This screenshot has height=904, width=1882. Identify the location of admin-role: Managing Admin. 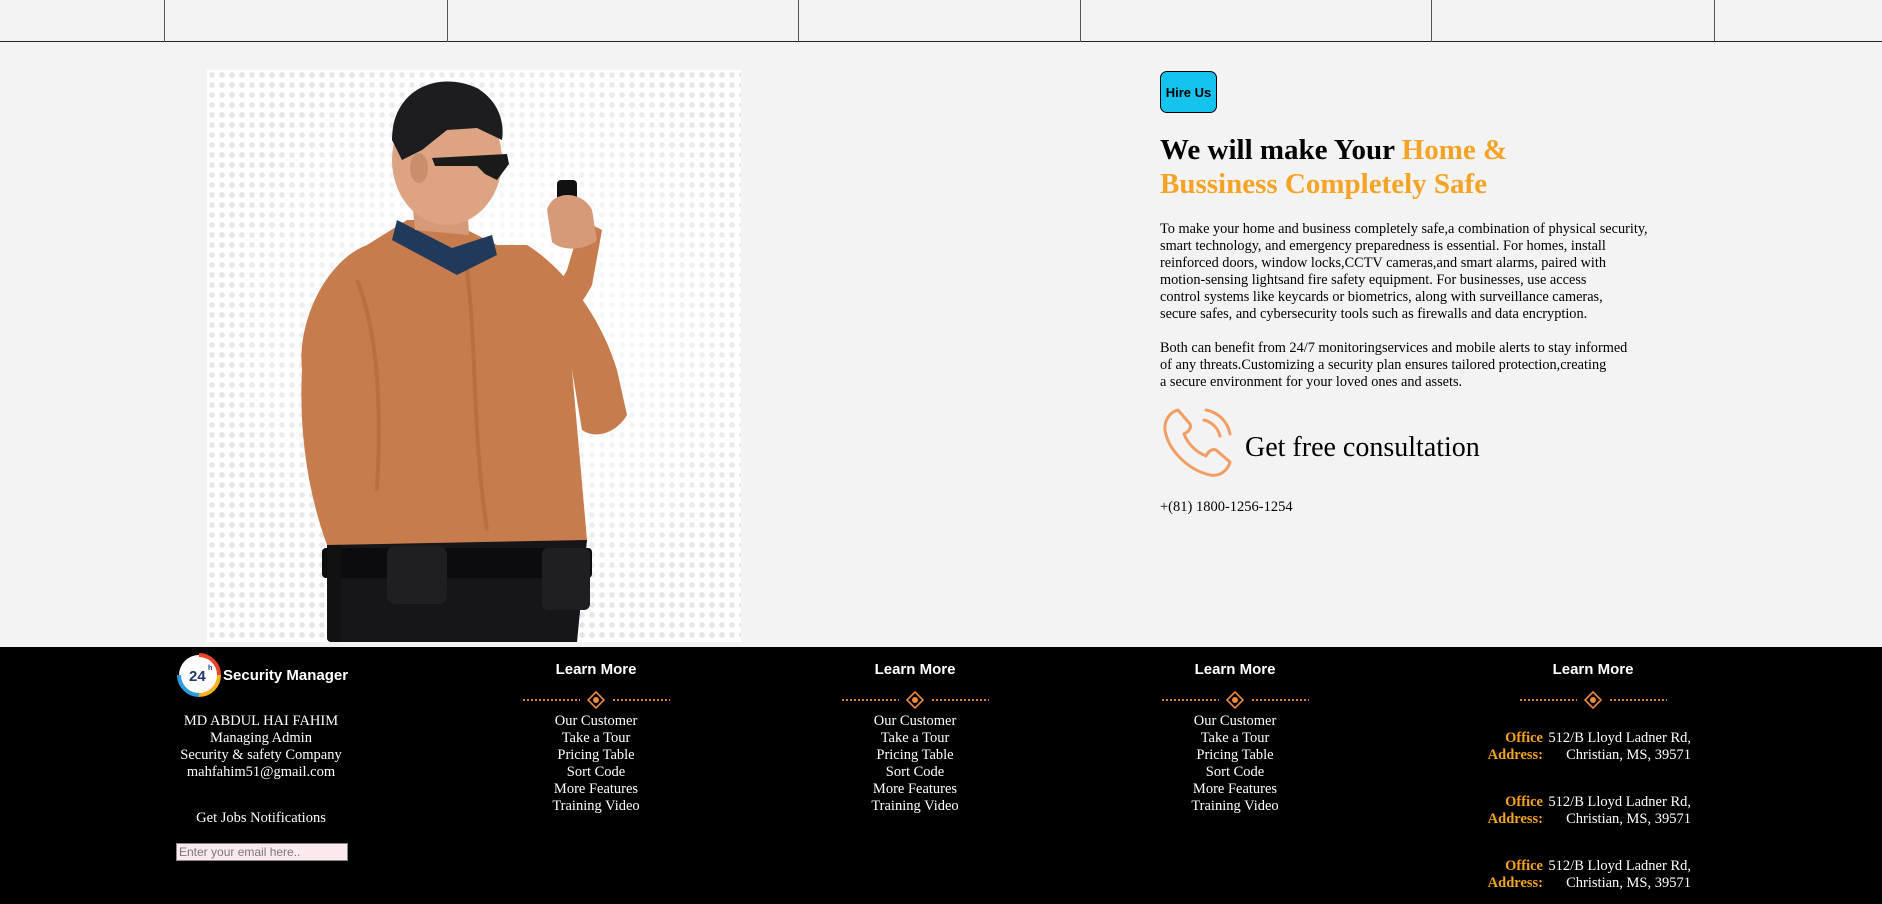
(261, 738).